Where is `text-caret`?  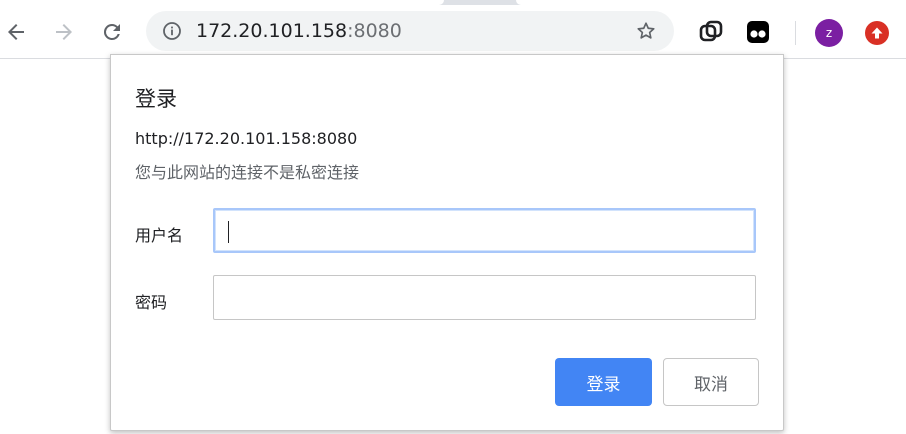 text-caret is located at coordinates (228, 232).